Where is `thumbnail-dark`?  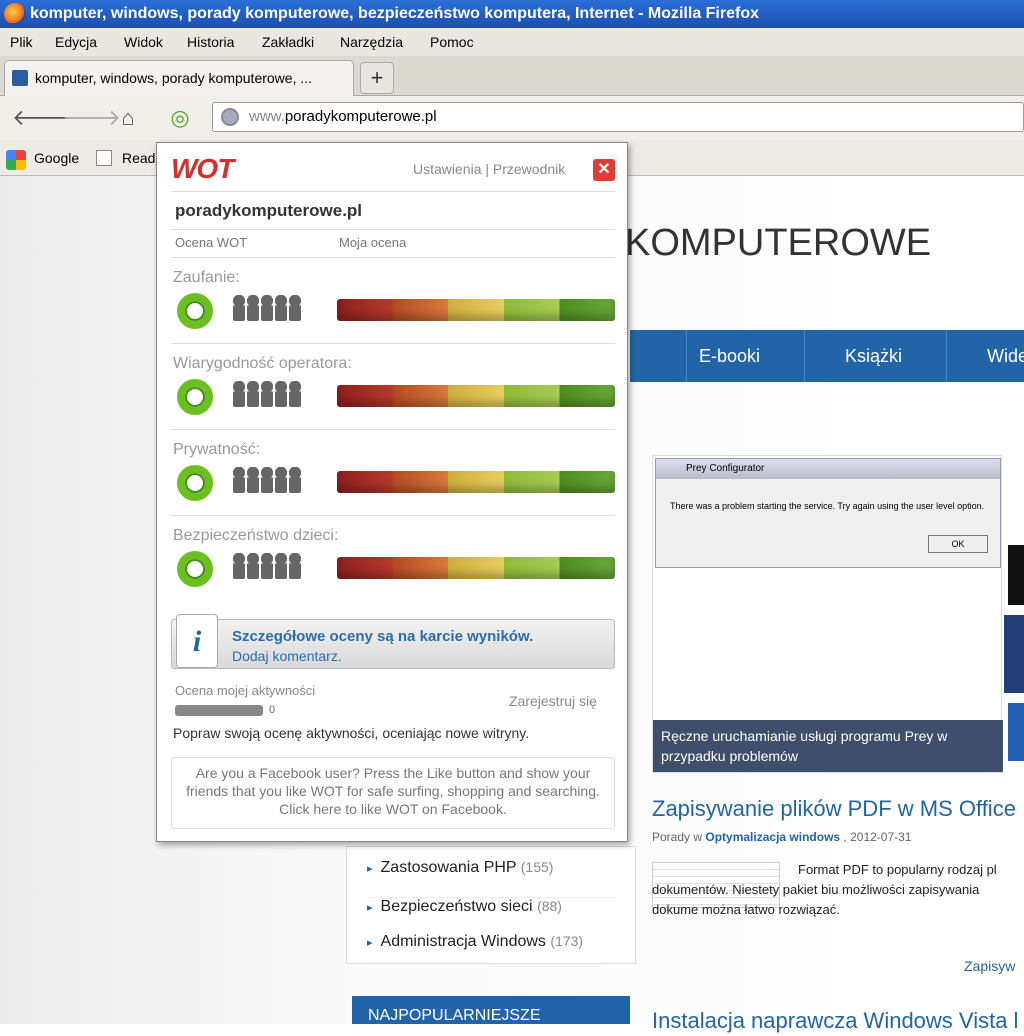
thumbnail-dark is located at coordinates (1016, 575).